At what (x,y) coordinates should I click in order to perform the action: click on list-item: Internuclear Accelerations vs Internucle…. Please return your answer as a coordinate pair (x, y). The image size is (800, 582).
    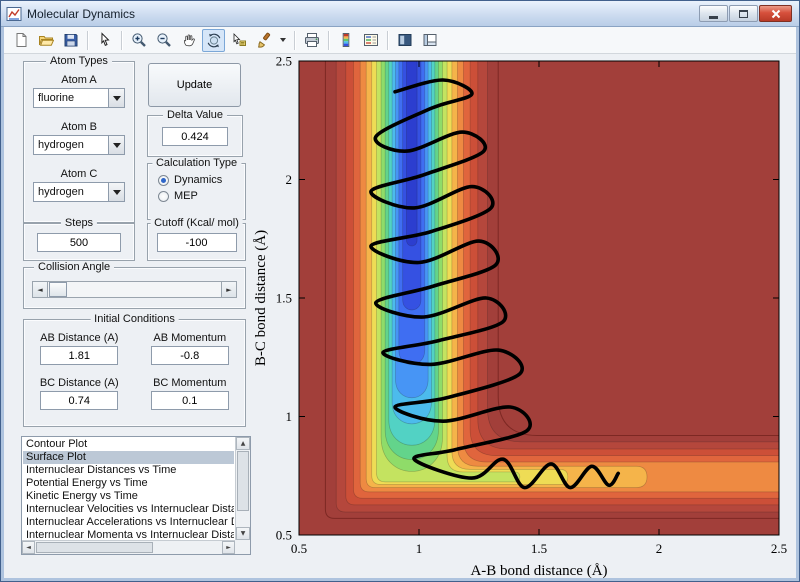
    Looking at the image, I should click on (128, 522).